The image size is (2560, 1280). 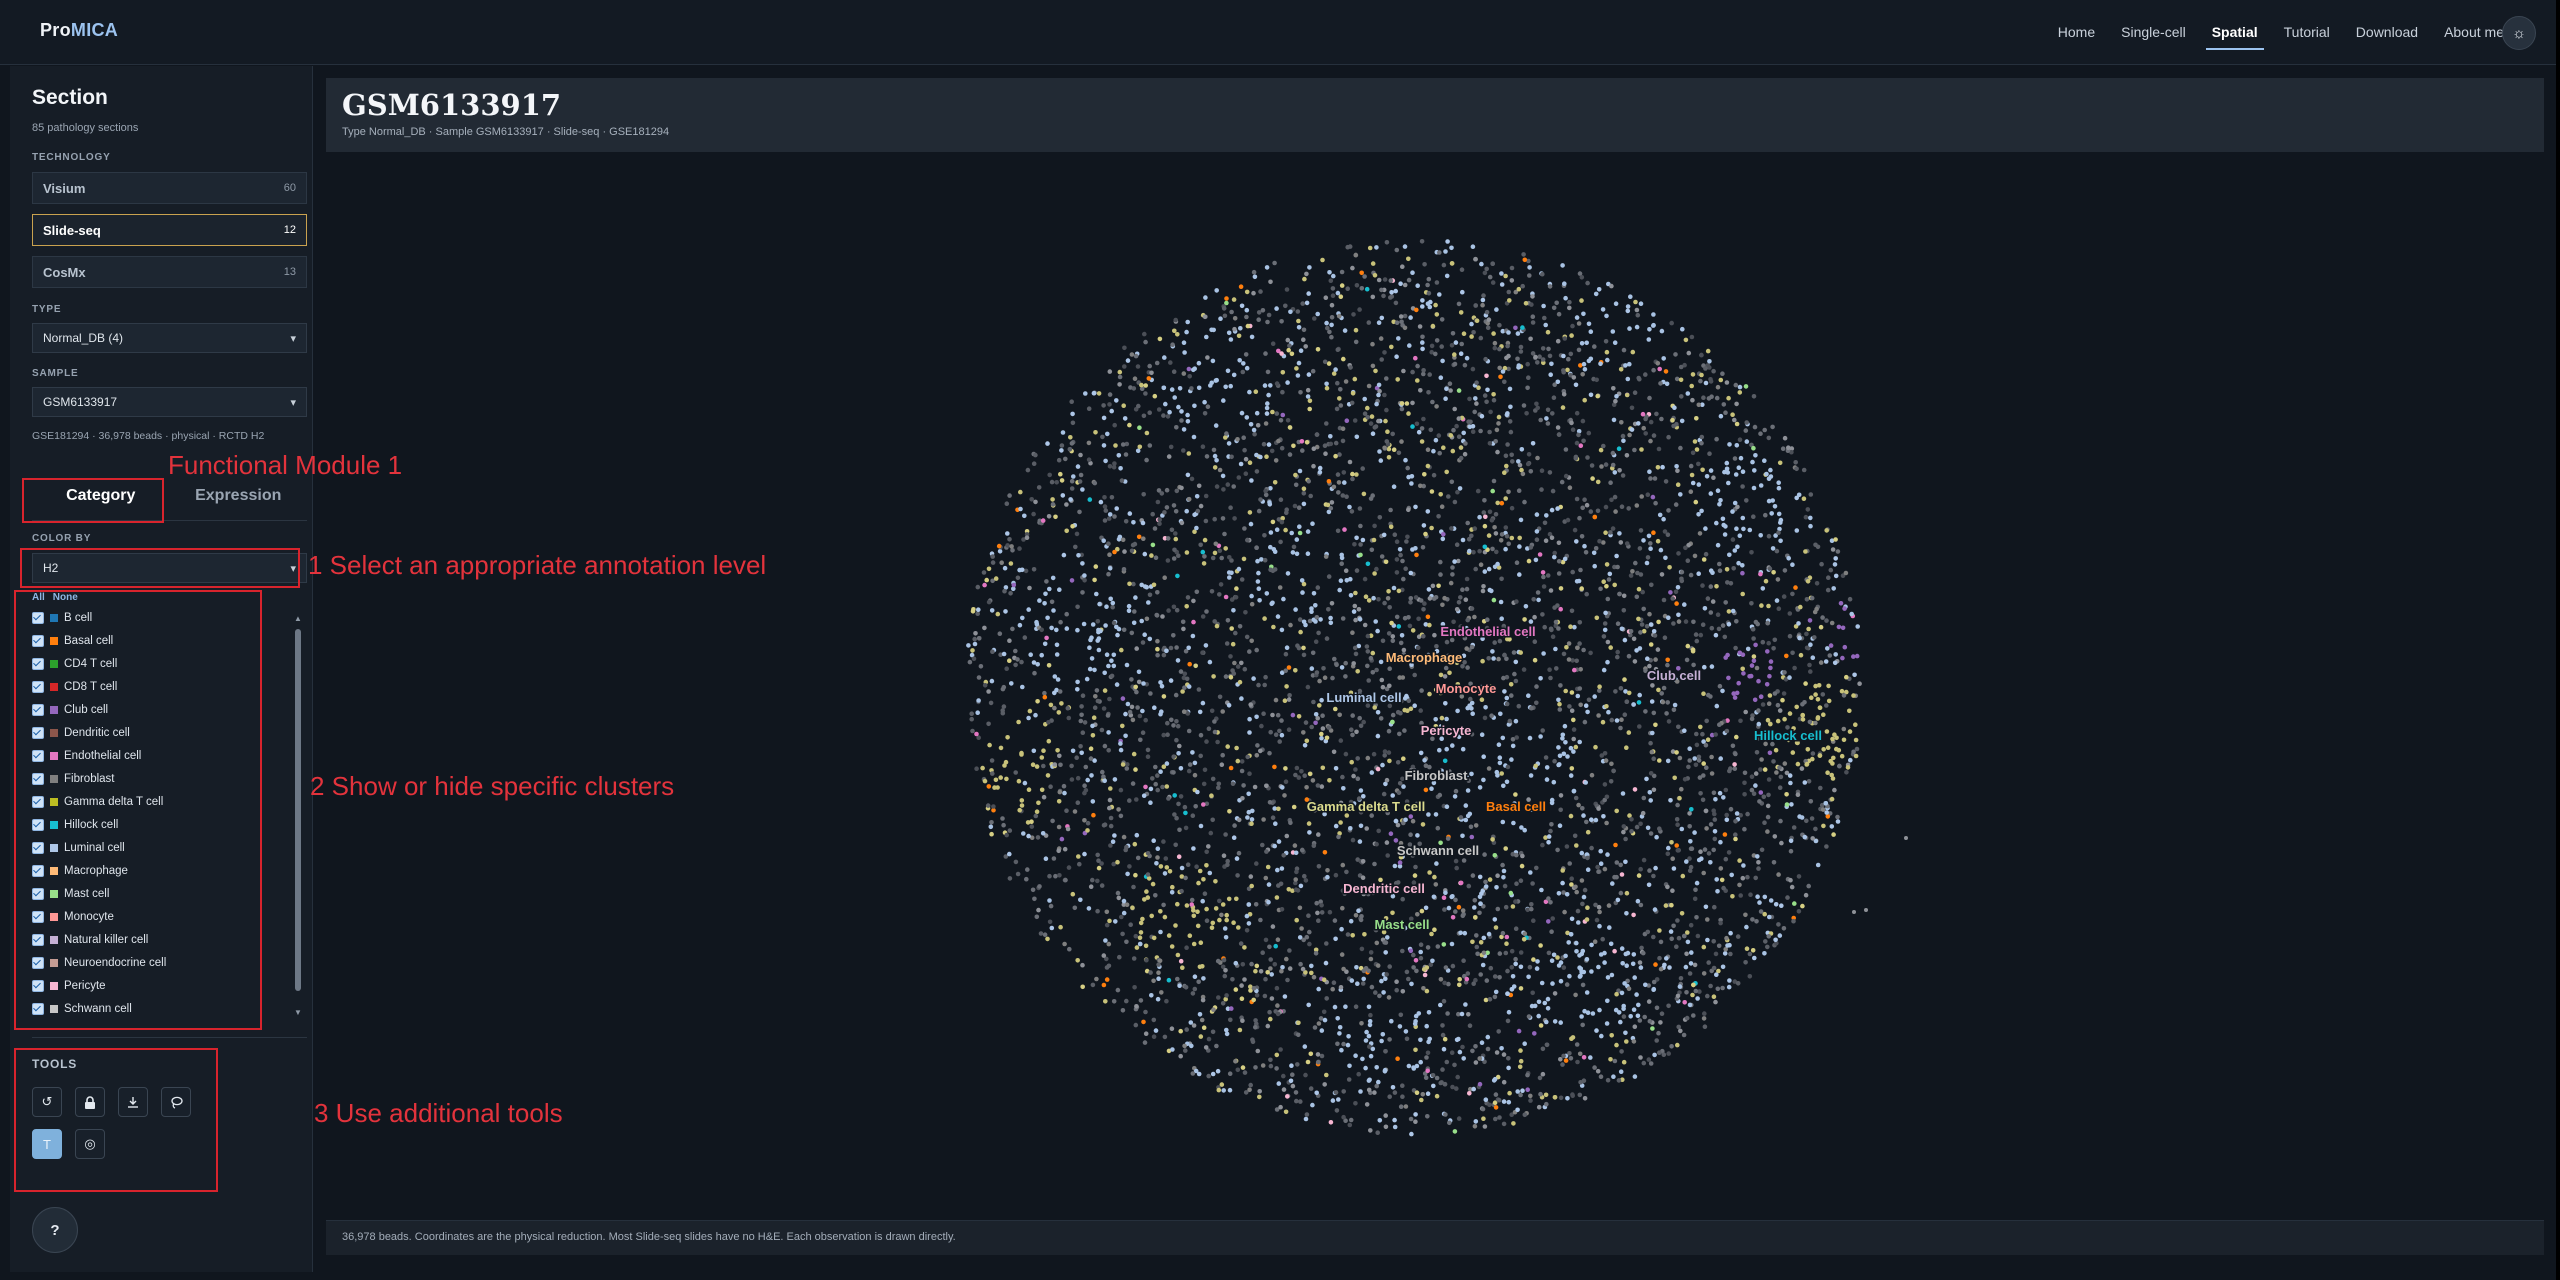 What do you see at coordinates (2474, 32) in the screenshot?
I see `nav-about-me: About me` at bounding box center [2474, 32].